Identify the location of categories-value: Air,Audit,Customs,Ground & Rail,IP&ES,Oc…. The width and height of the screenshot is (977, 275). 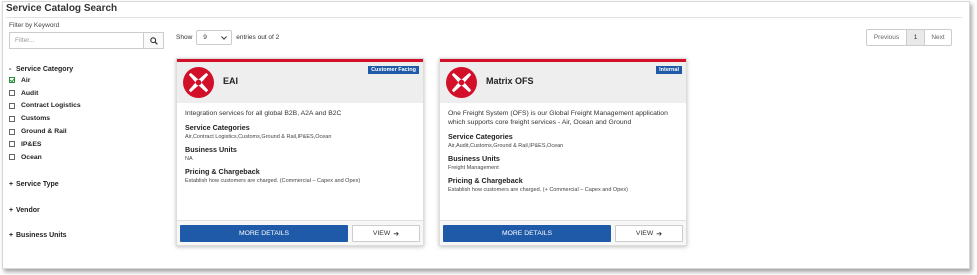
(506, 146).